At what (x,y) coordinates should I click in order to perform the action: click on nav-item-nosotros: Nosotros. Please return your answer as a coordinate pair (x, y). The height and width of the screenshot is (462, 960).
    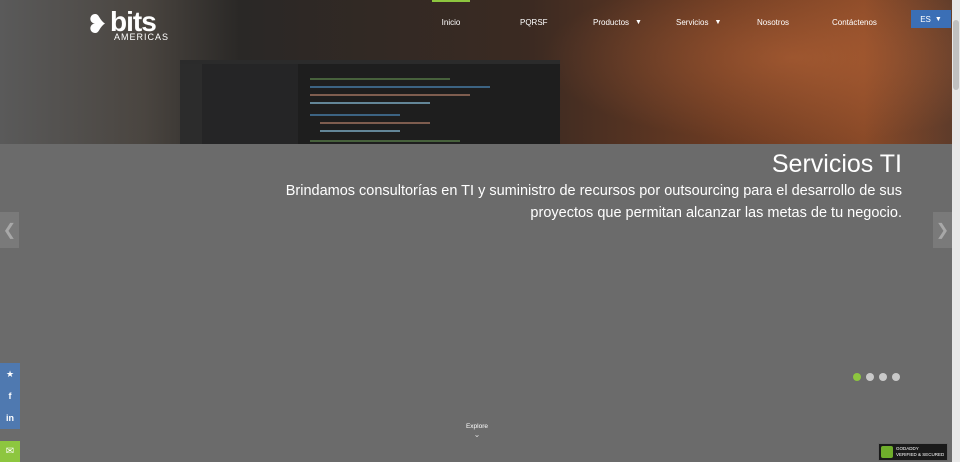
    Looking at the image, I should click on (773, 22).